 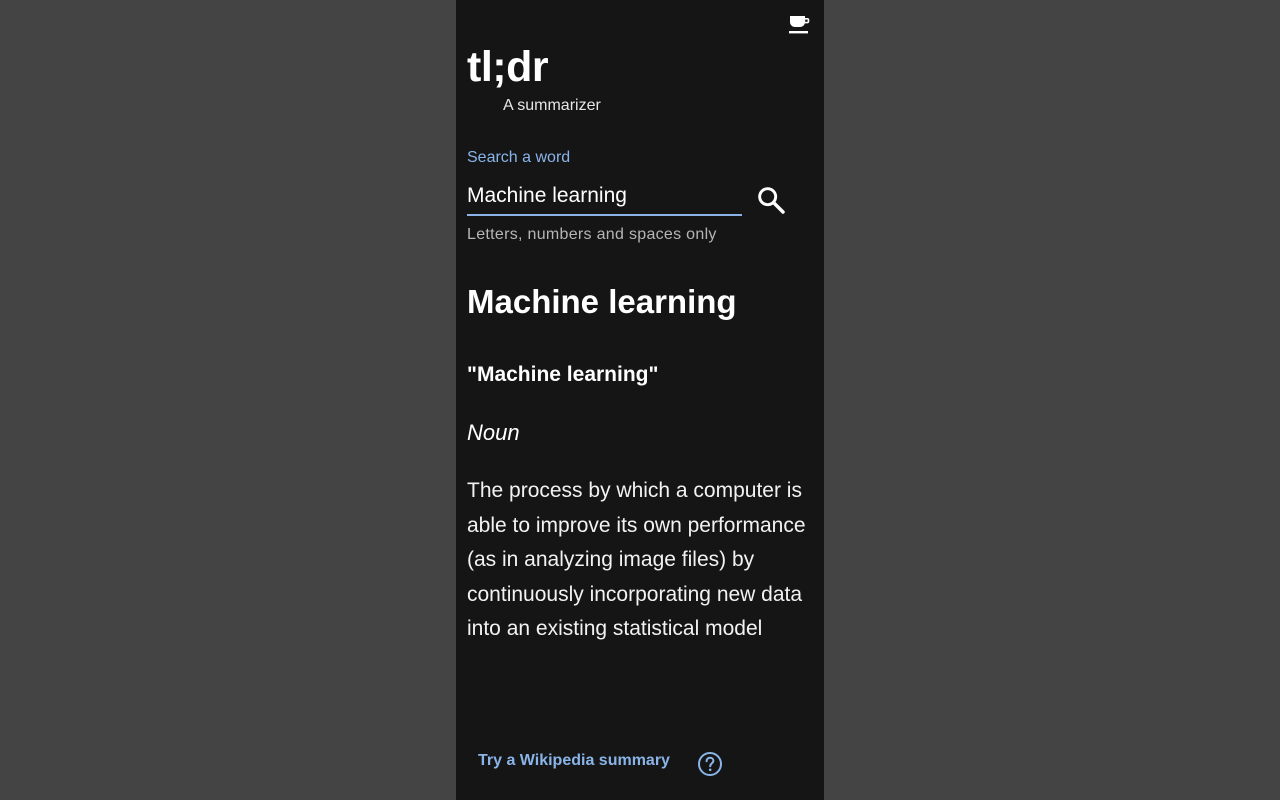 I want to click on part-of-speech: Noun, so click(x=493, y=432).